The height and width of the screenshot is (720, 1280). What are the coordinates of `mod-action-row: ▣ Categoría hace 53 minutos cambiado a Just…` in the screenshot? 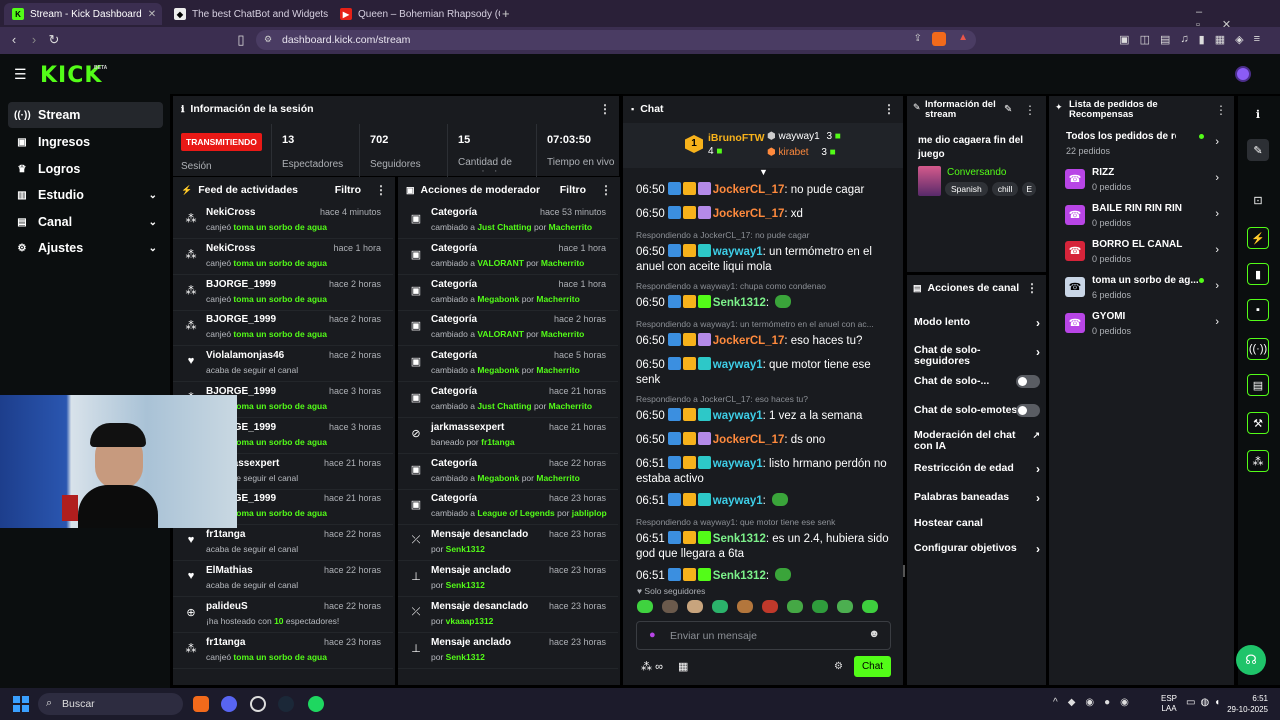 It's located at (508, 221).